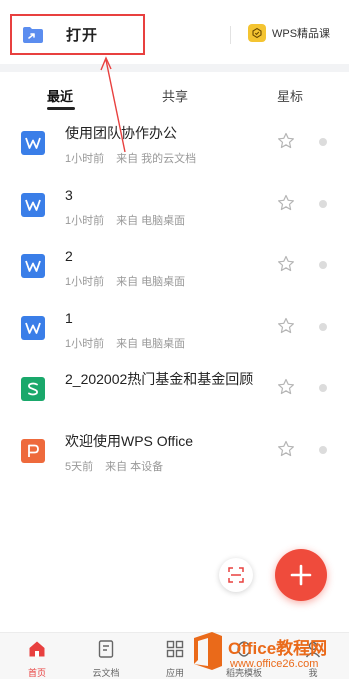  I want to click on apps-grid-icon, so click(175, 649).